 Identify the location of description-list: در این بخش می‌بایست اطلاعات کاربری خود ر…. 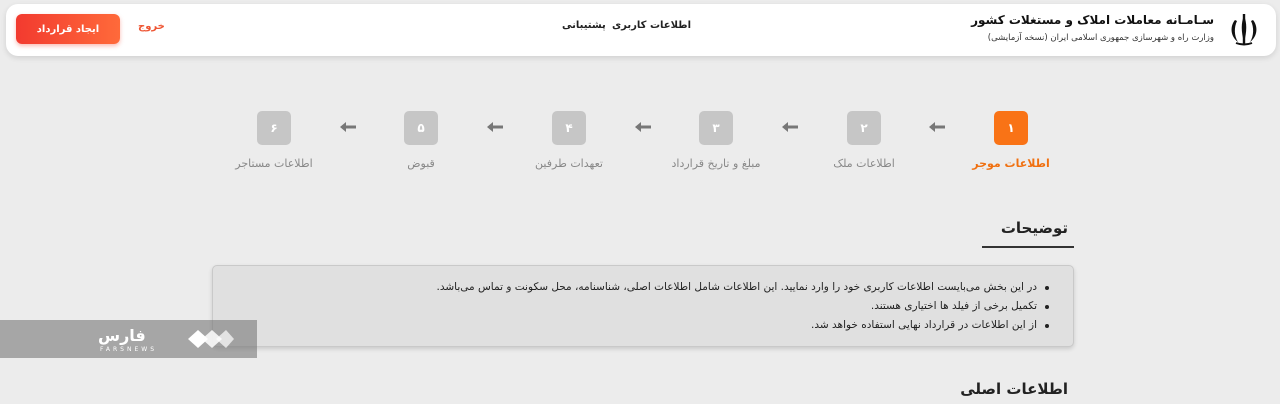
(643, 300).